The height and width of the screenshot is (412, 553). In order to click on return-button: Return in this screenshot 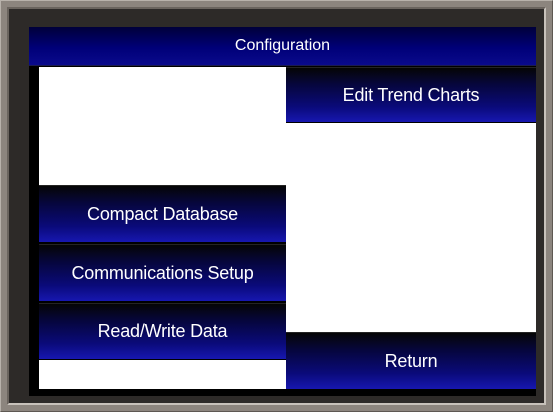, I will do `click(411, 361)`.